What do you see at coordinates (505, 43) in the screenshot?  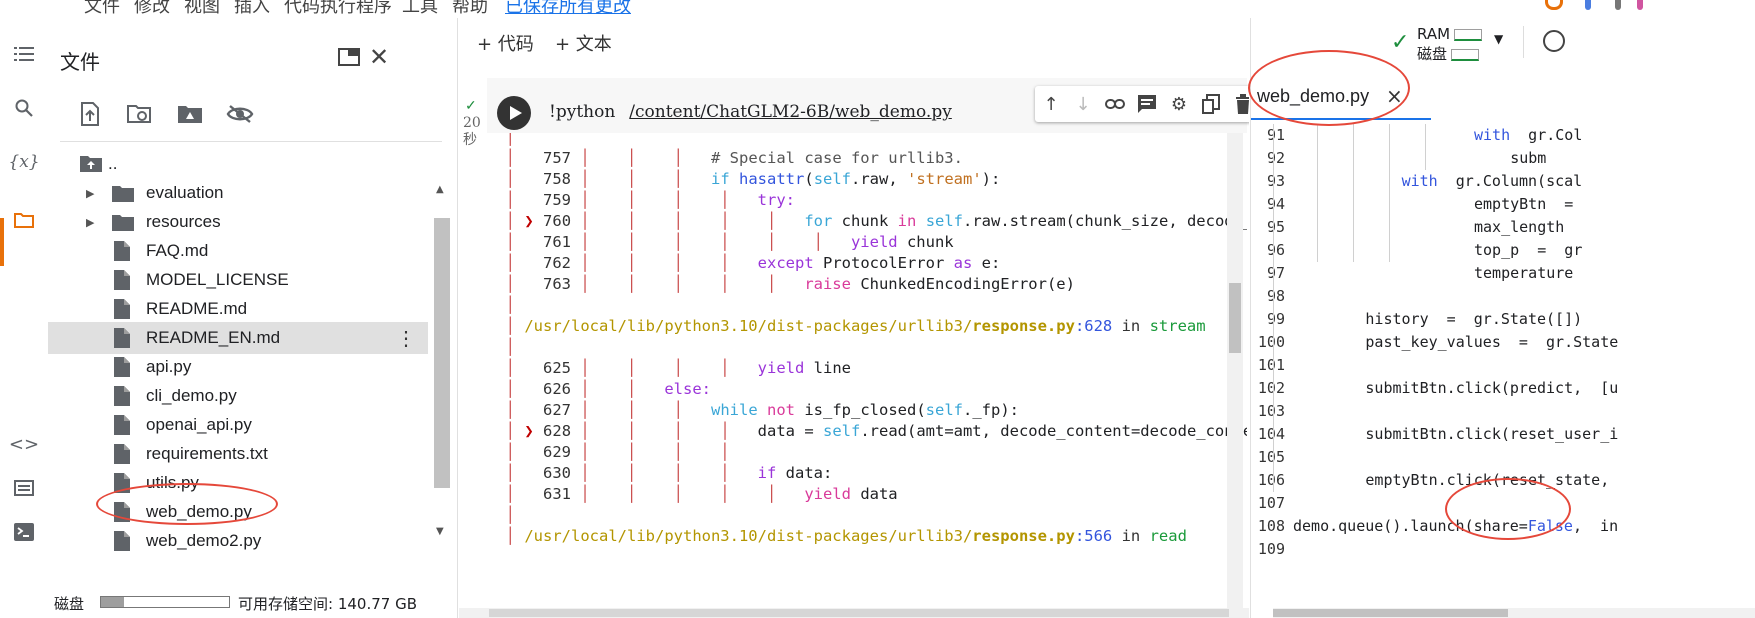 I see `add-code-button: + 代码` at bounding box center [505, 43].